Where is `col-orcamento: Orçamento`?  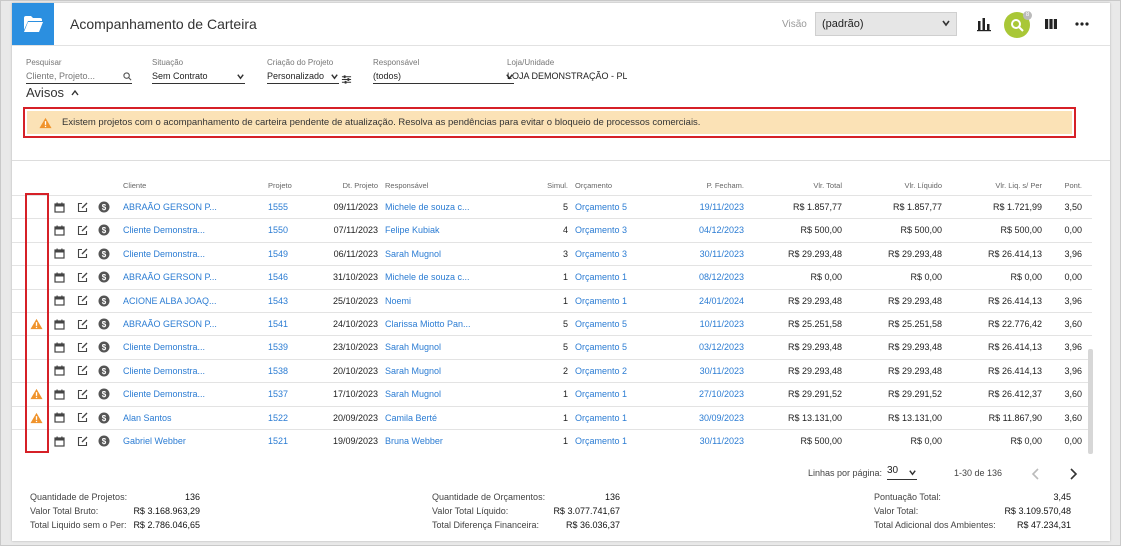 col-orcamento: Orçamento is located at coordinates (593, 185).